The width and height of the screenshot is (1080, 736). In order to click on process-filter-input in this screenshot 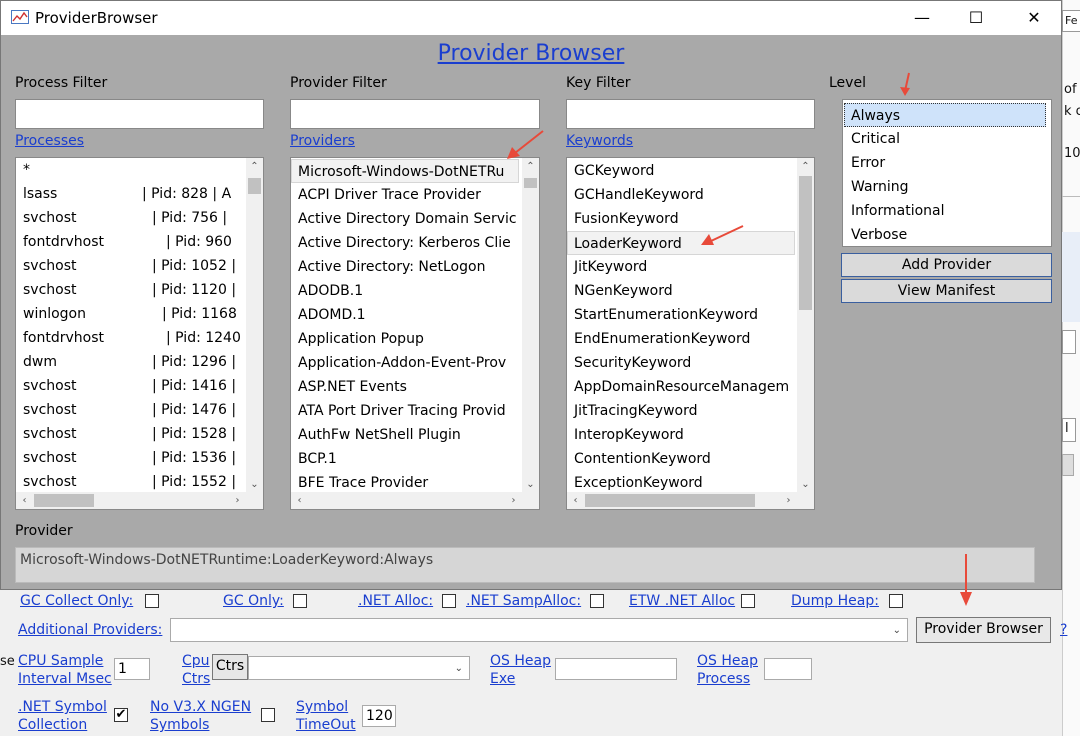, I will do `click(139, 114)`.